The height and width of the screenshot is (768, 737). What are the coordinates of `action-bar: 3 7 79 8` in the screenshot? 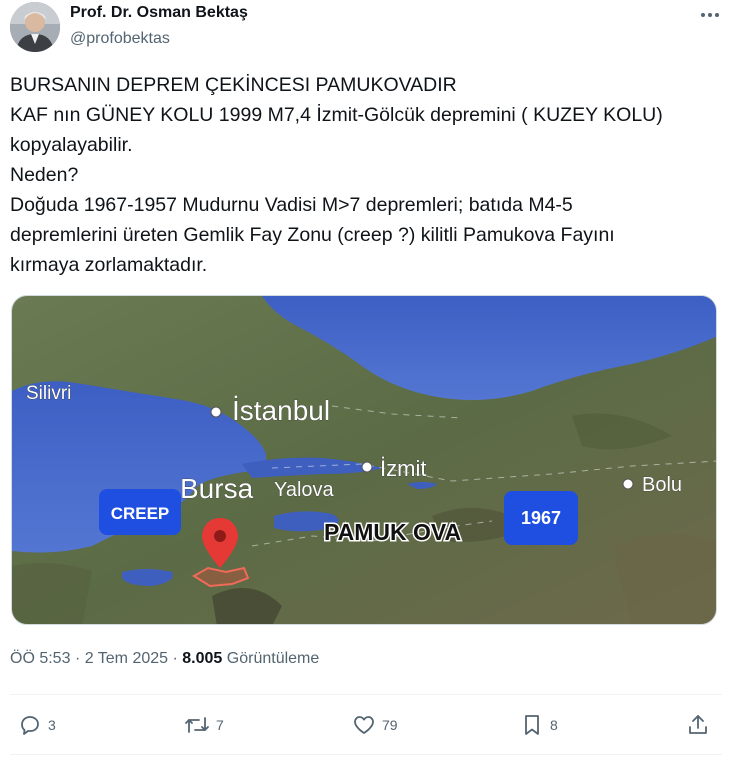 It's located at (366, 725).